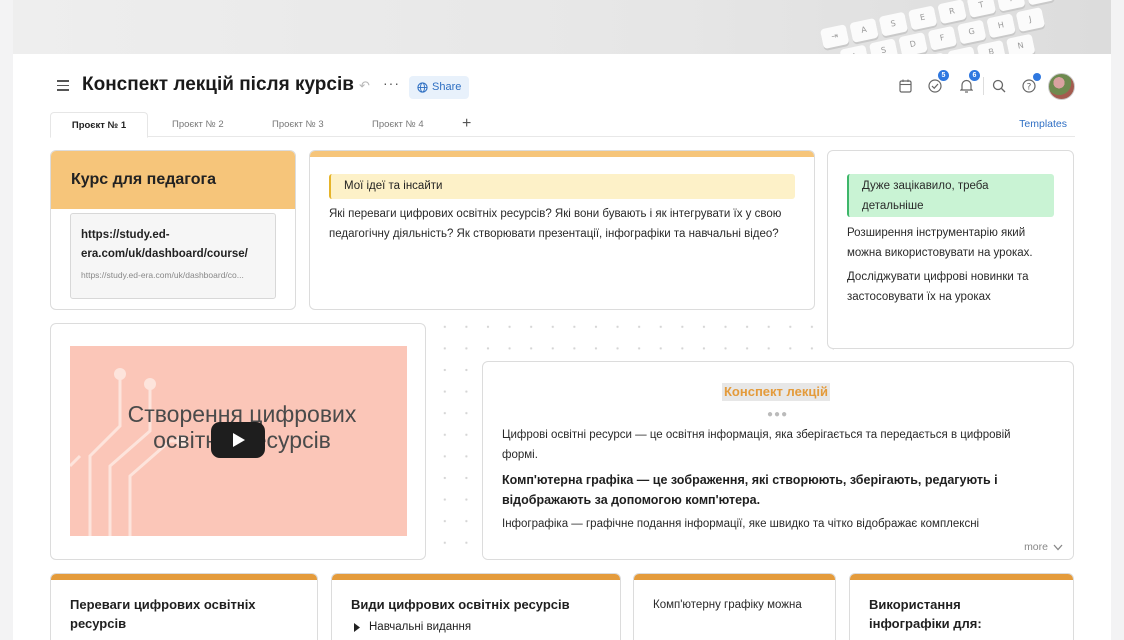  I want to click on play-icon, so click(238, 440).